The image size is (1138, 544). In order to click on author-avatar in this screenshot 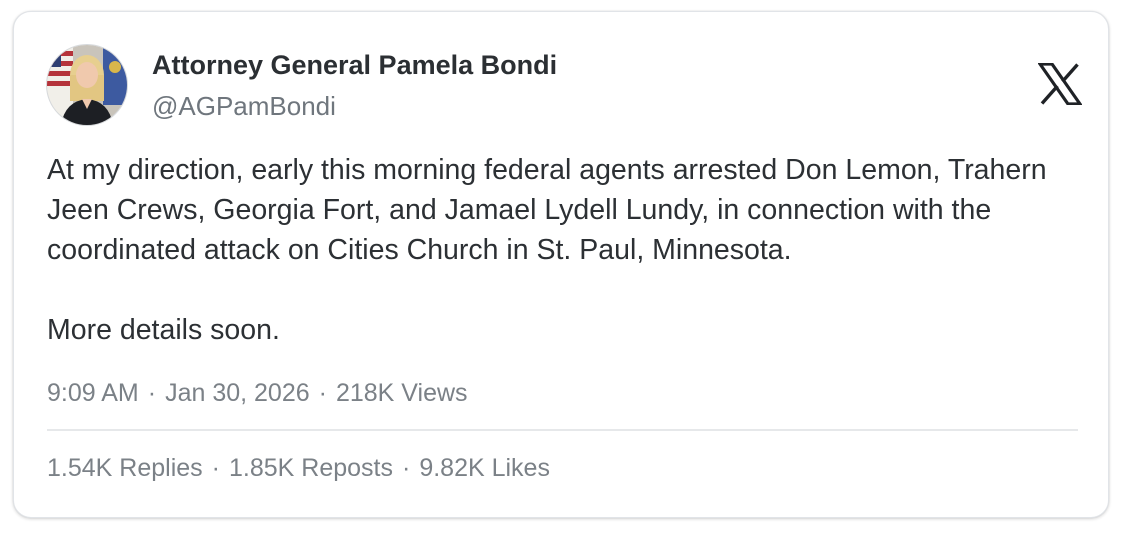, I will do `click(87, 85)`.